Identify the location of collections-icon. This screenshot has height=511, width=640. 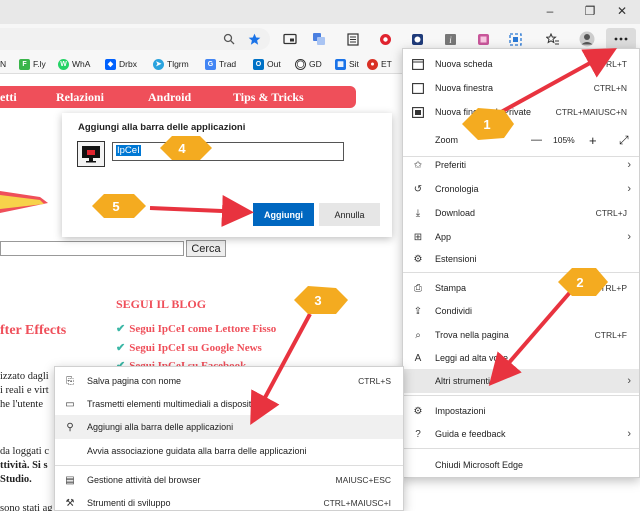
(553, 39).